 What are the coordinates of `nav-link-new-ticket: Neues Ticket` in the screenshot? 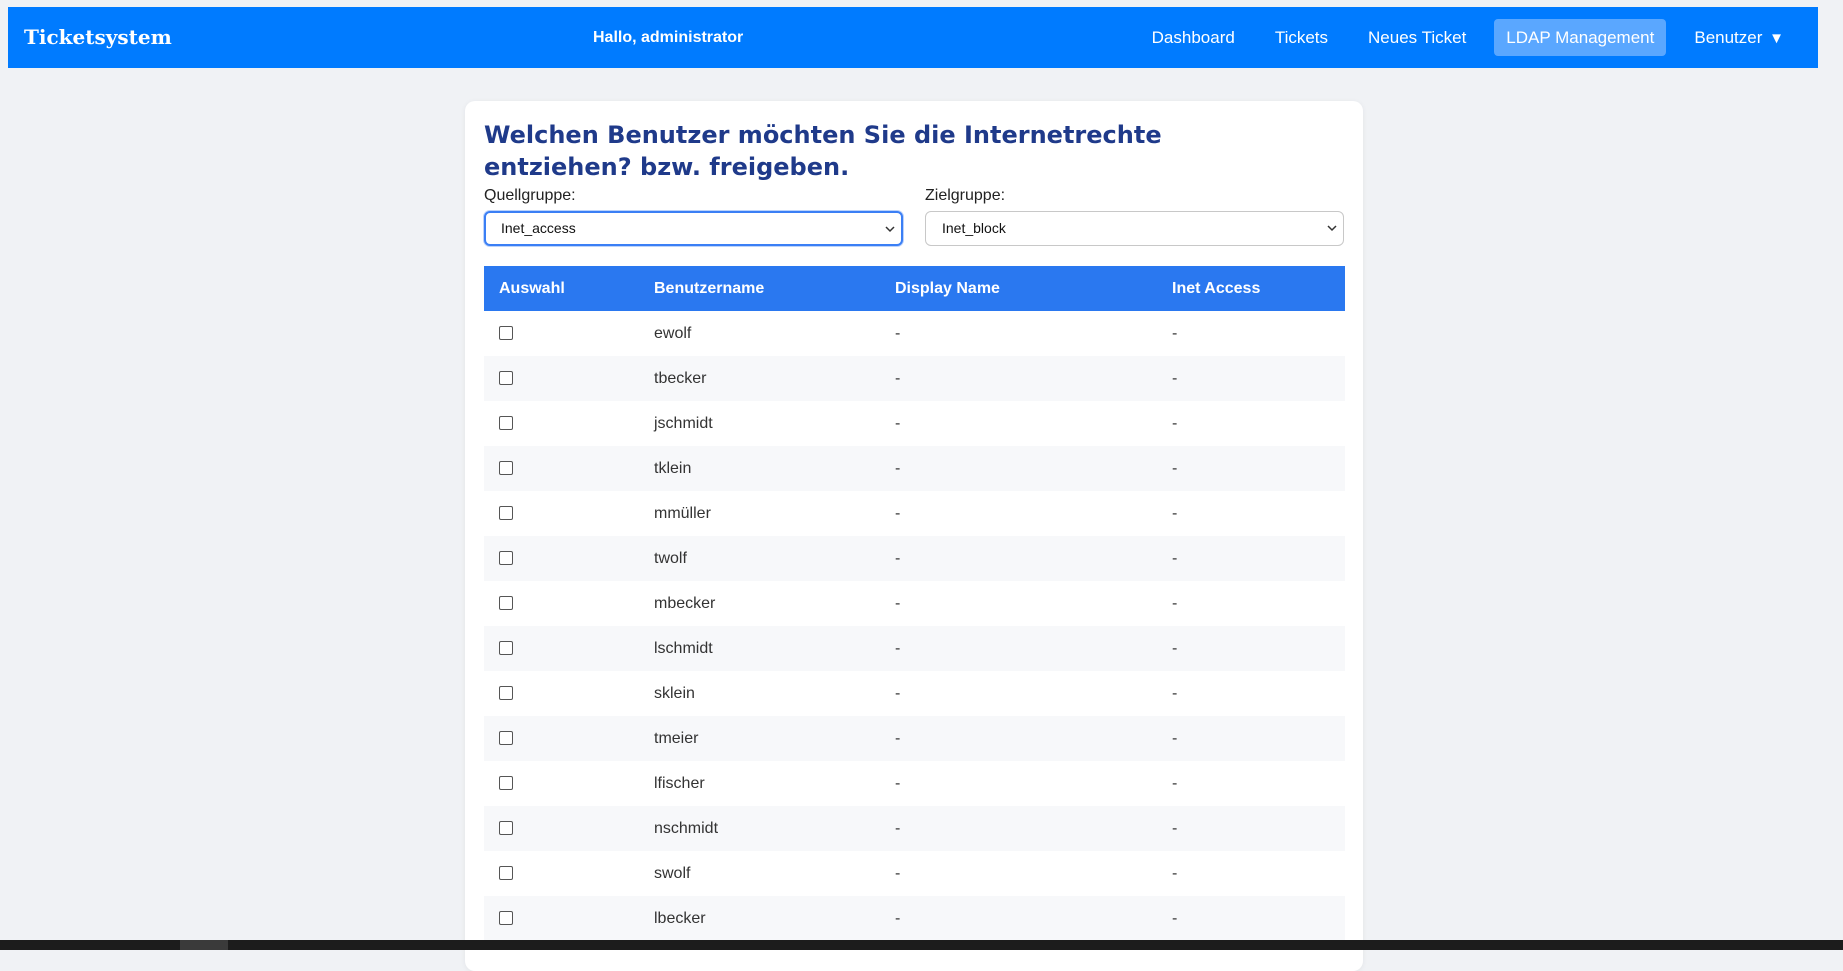 It's located at (1417, 37).